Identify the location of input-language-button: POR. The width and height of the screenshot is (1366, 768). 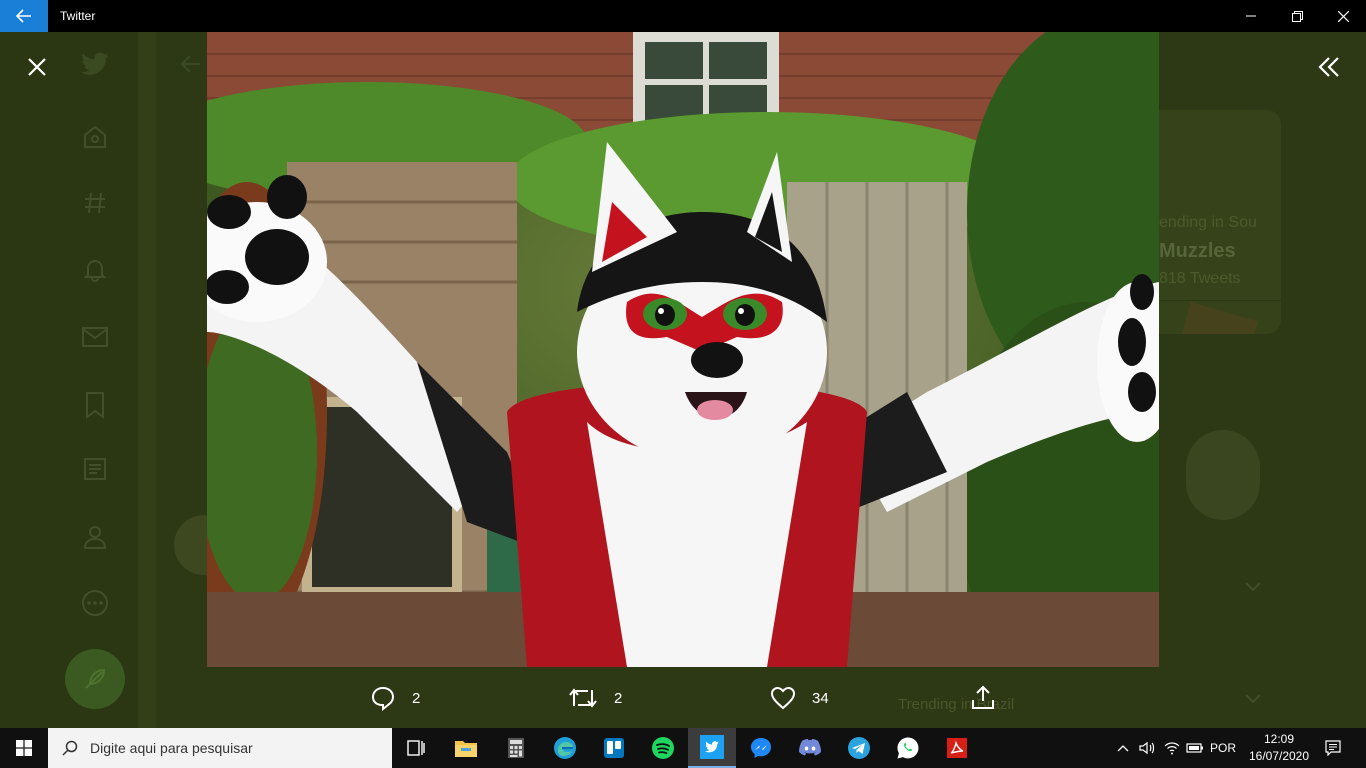
(1223, 748).